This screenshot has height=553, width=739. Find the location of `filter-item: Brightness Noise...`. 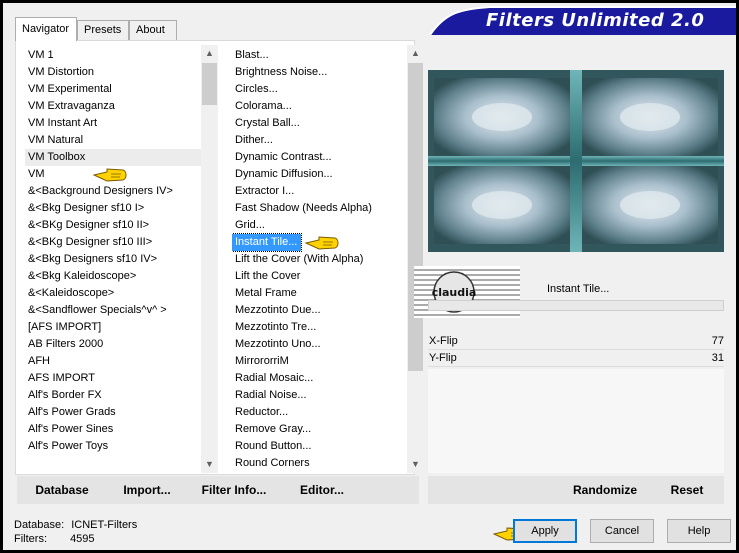

filter-item: Brightness Noise... is located at coordinates (320, 72).